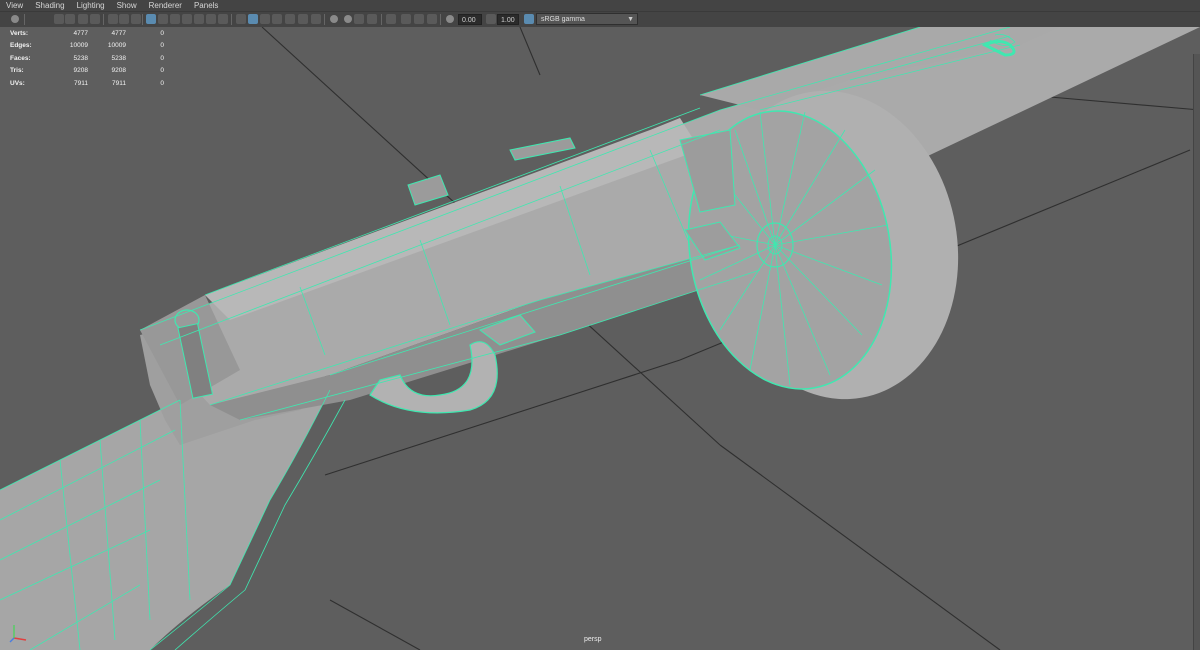  I want to click on depth-of-field-icon, so click(348, 19).